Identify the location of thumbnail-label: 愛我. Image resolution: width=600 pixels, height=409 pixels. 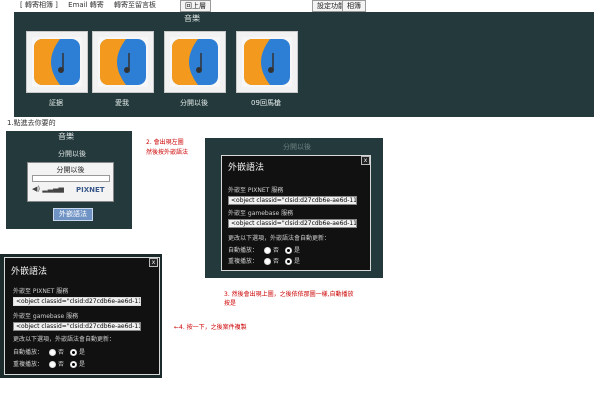
(122, 103).